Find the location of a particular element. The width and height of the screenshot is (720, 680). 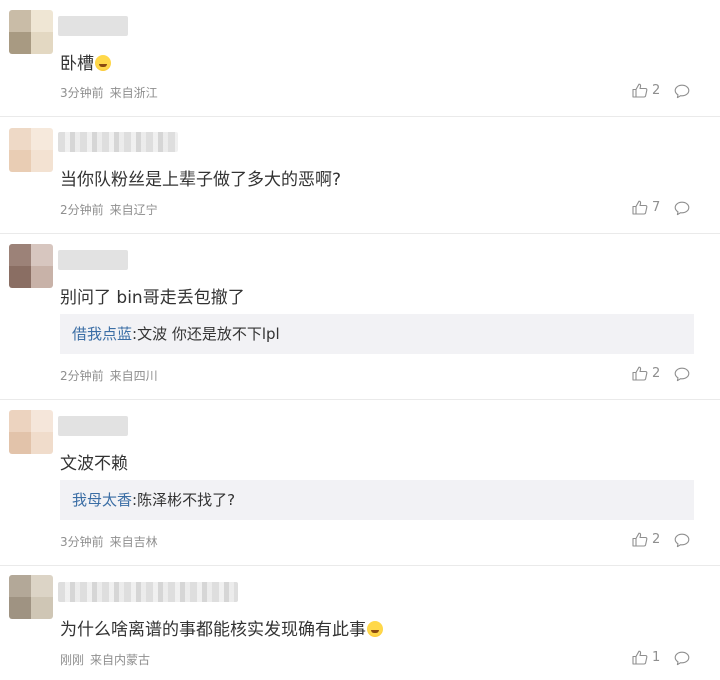

reply-username: 我母太香 is located at coordinates (102, 500).